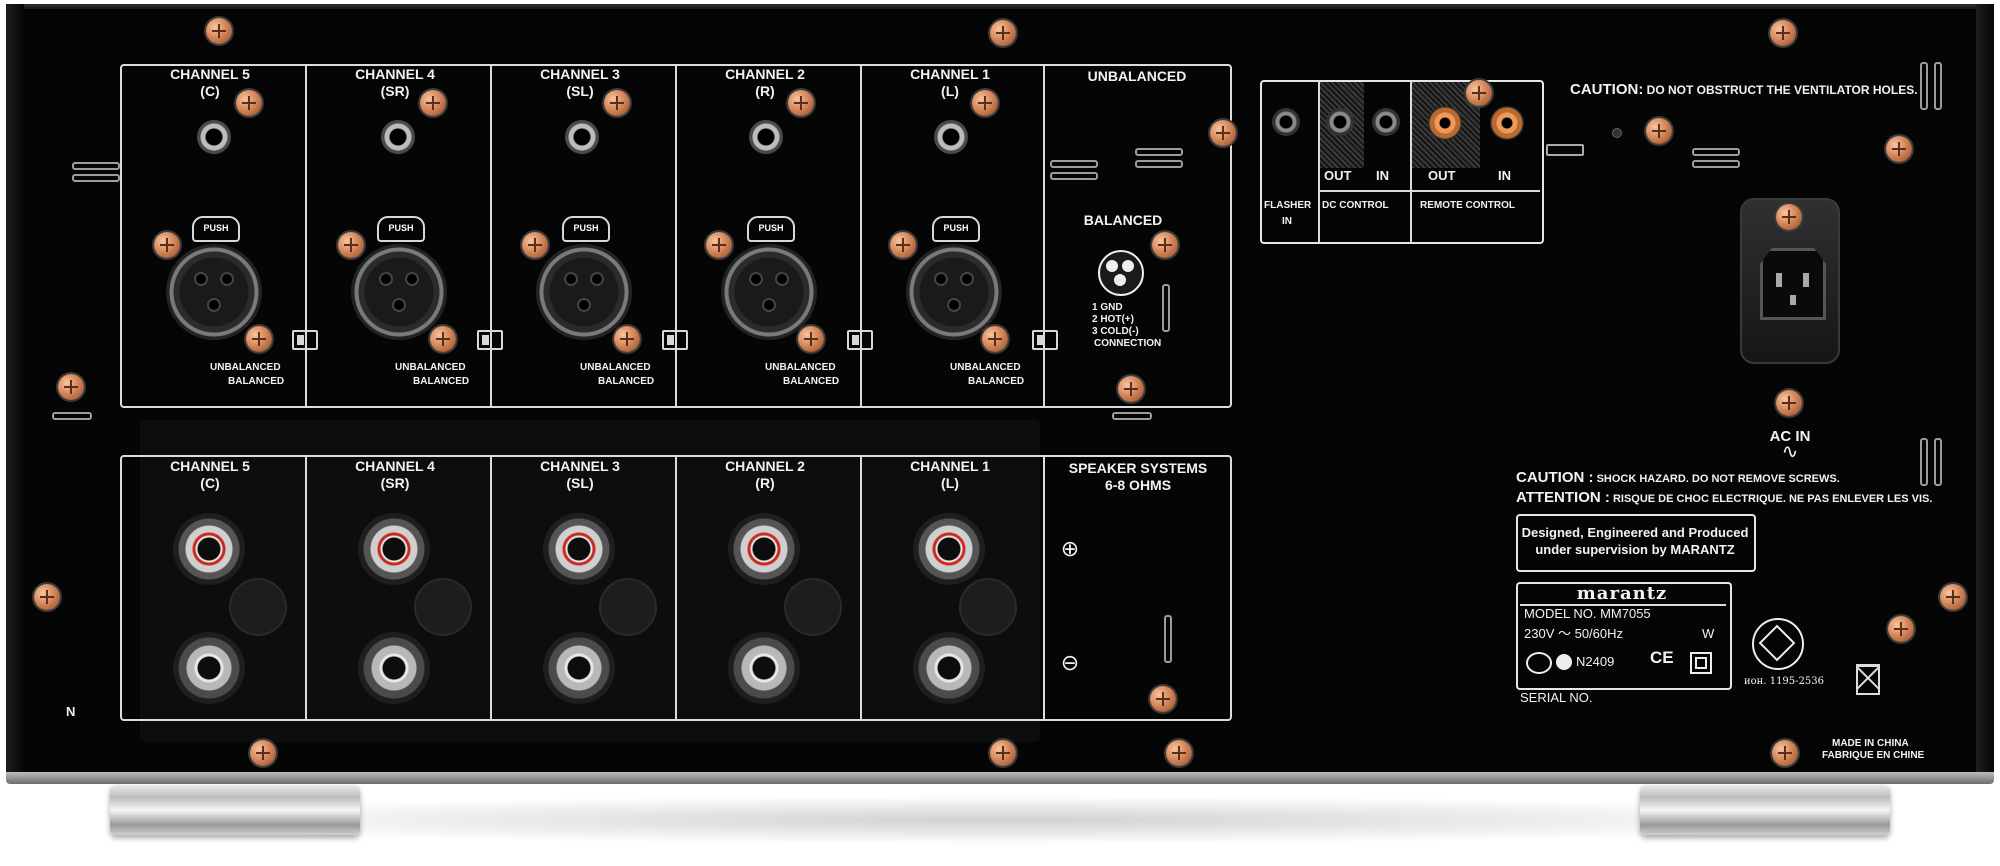  Describe the element at coordinates (1000, 820) in the screenshot. I see `floor-shadow` at that location.